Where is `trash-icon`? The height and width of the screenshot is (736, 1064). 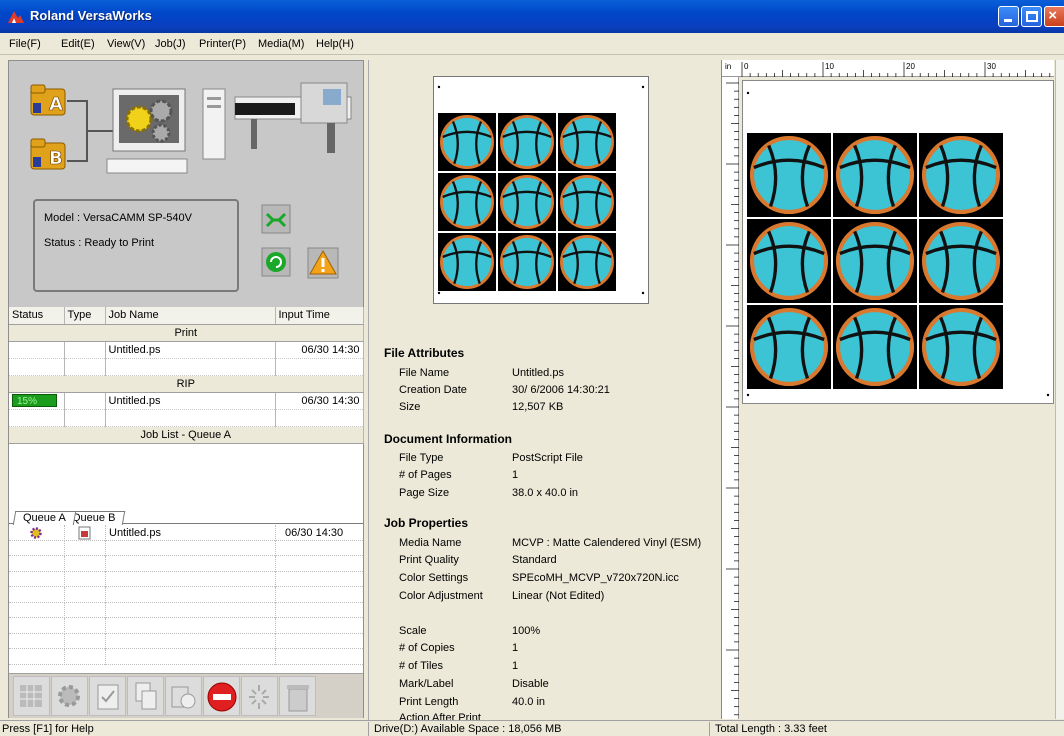 trash-icon is located at coordinates (298, 698).